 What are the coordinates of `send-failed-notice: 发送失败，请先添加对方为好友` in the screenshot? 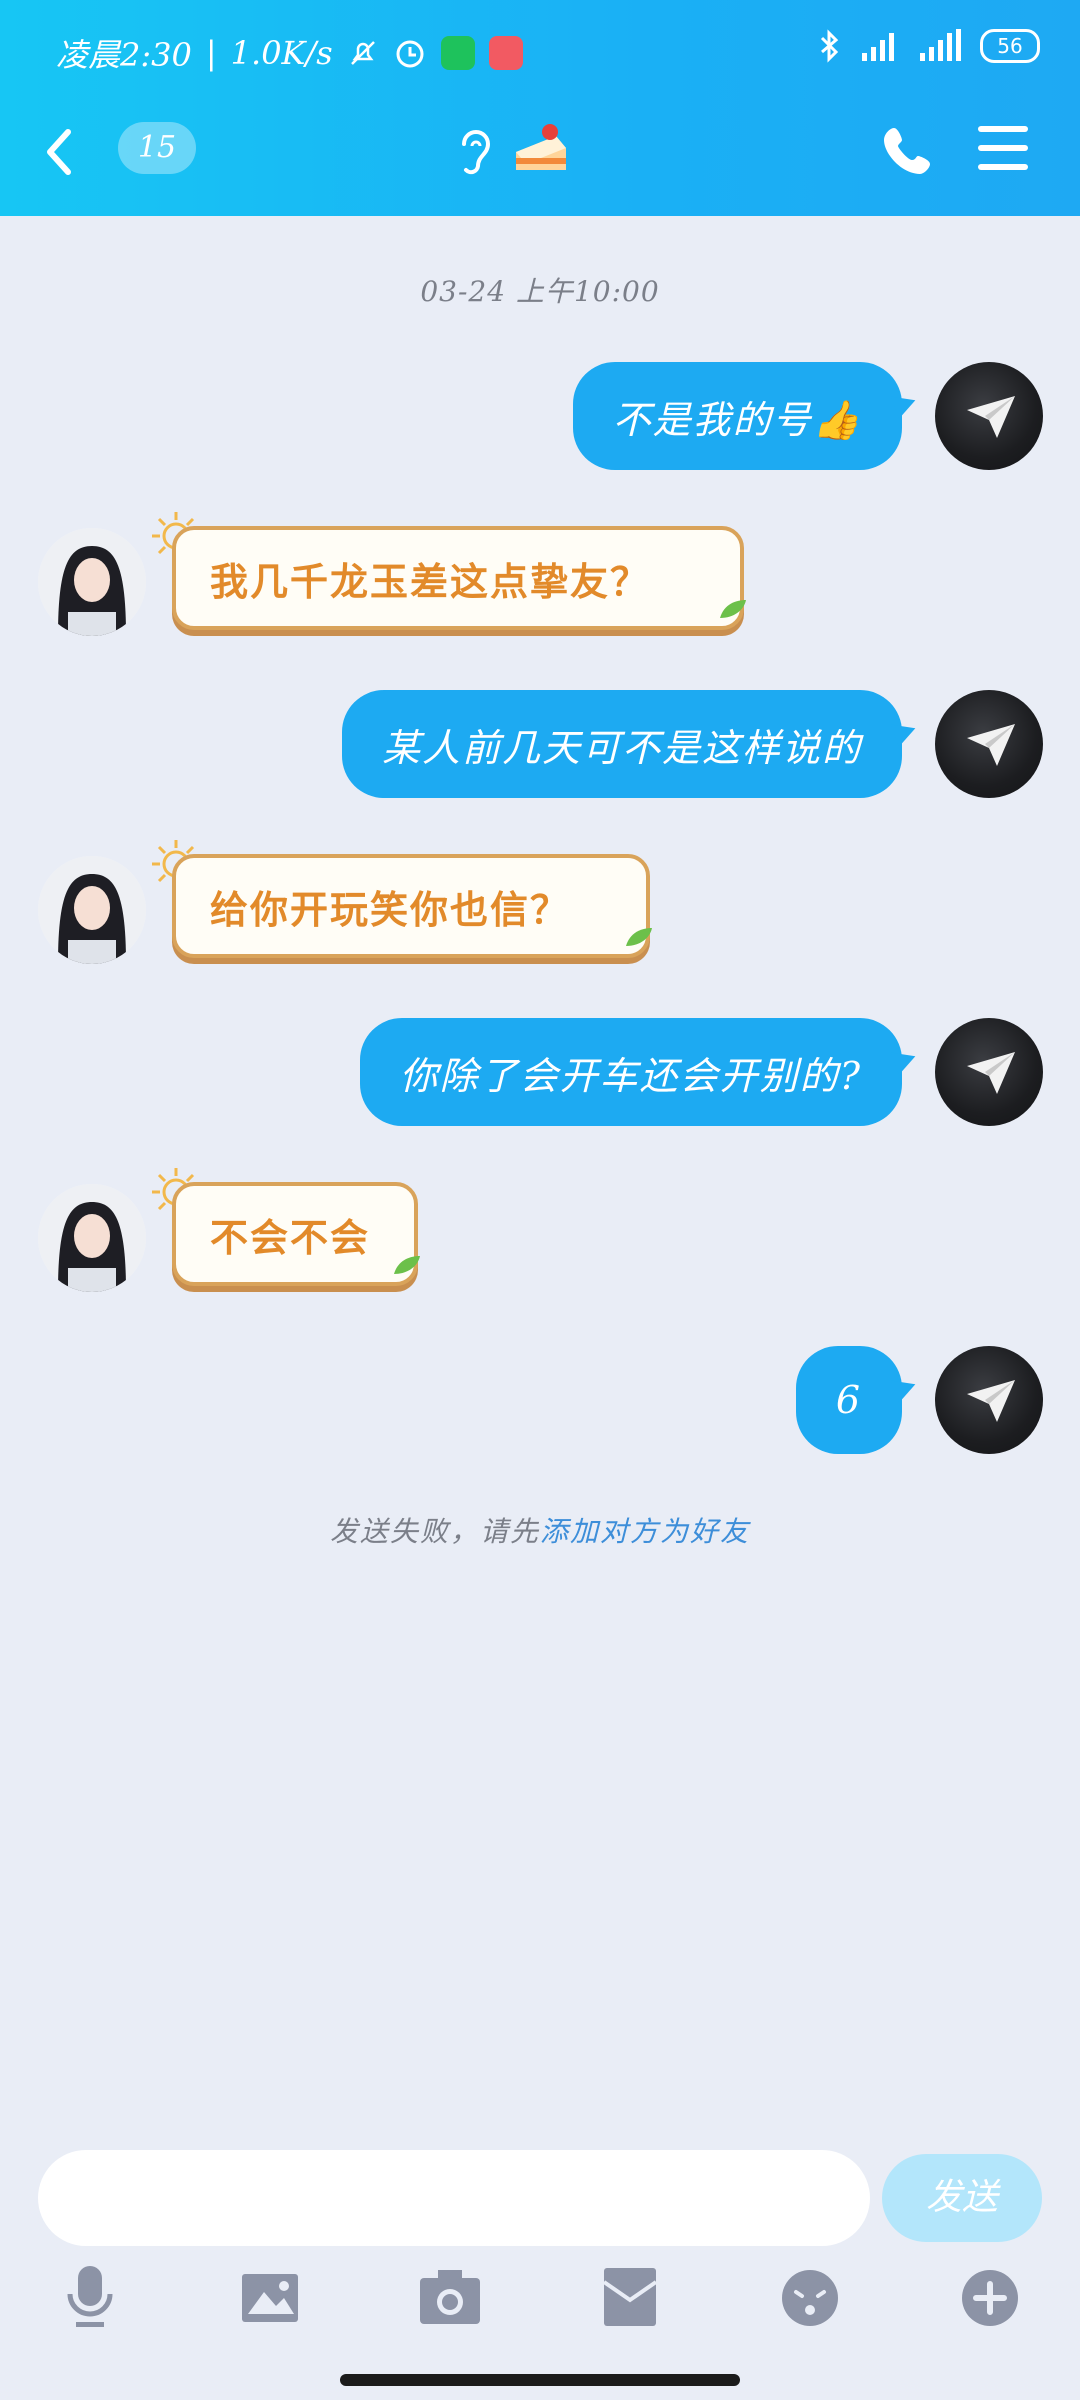 It's located at (540, 1530).